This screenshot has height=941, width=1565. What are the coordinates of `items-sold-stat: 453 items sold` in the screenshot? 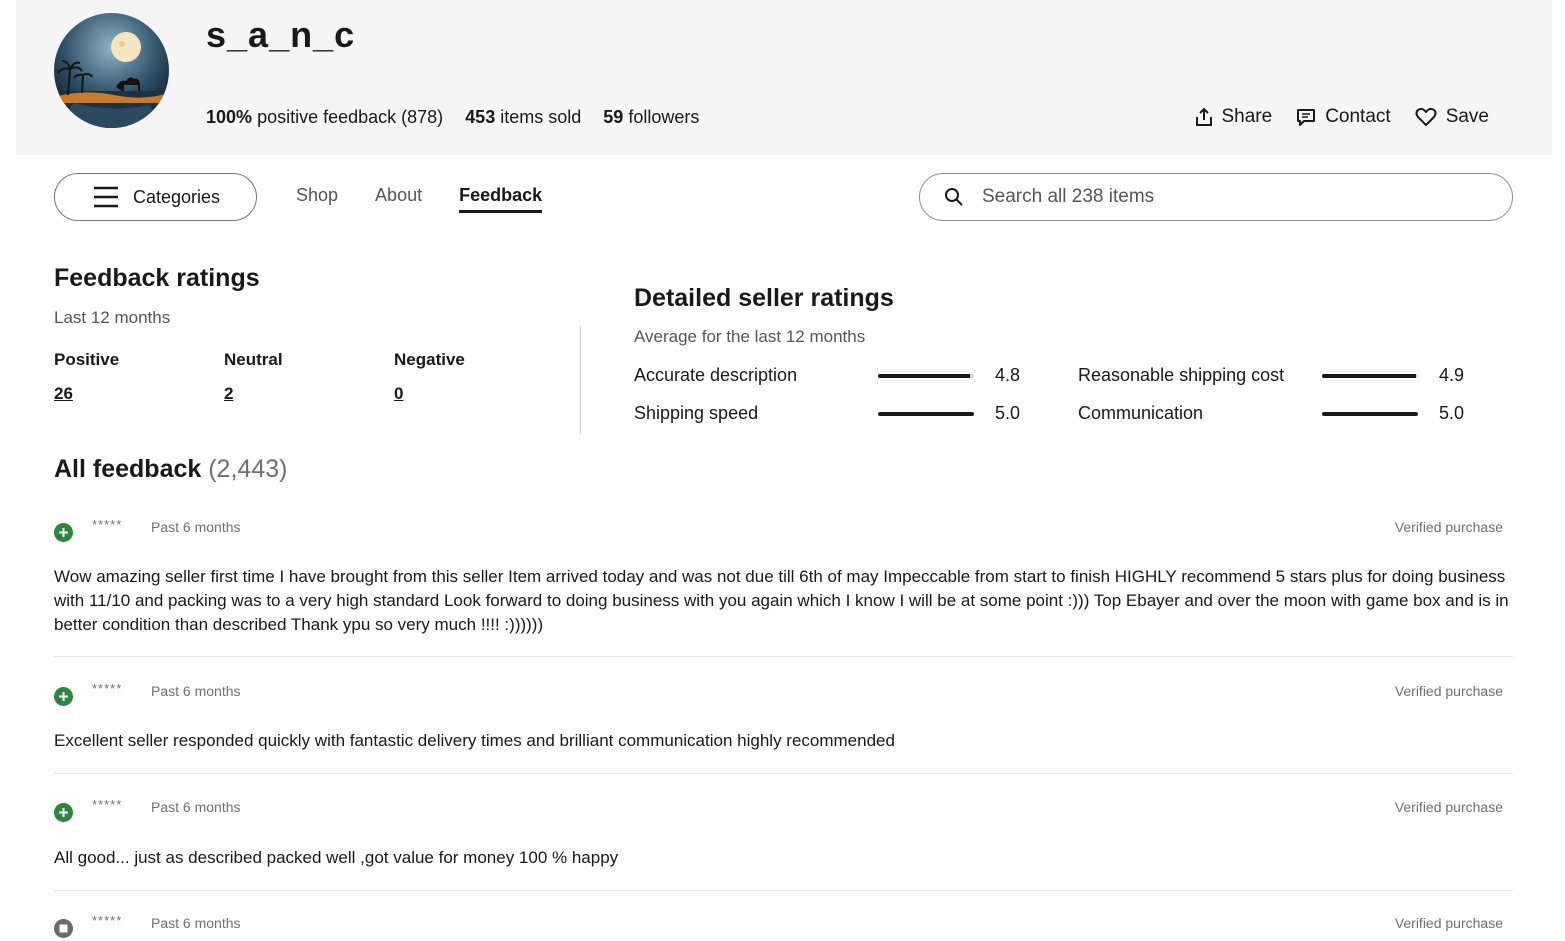 It's located at (523, 117).